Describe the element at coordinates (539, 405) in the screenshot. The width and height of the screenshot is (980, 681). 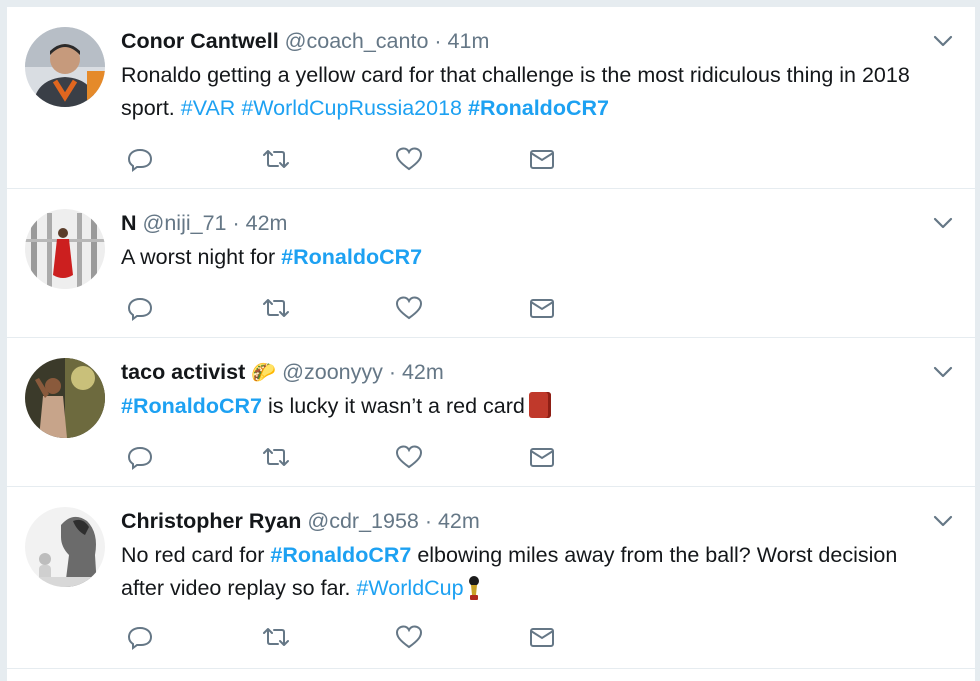
I see `red-card-emoji` at that location.